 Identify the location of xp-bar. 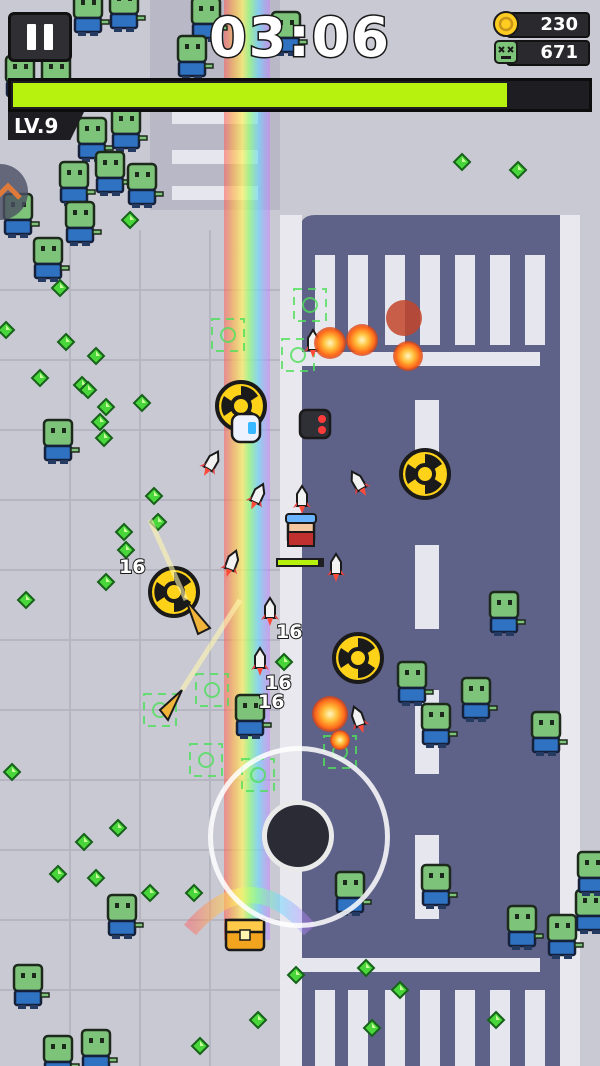
(300, 95).